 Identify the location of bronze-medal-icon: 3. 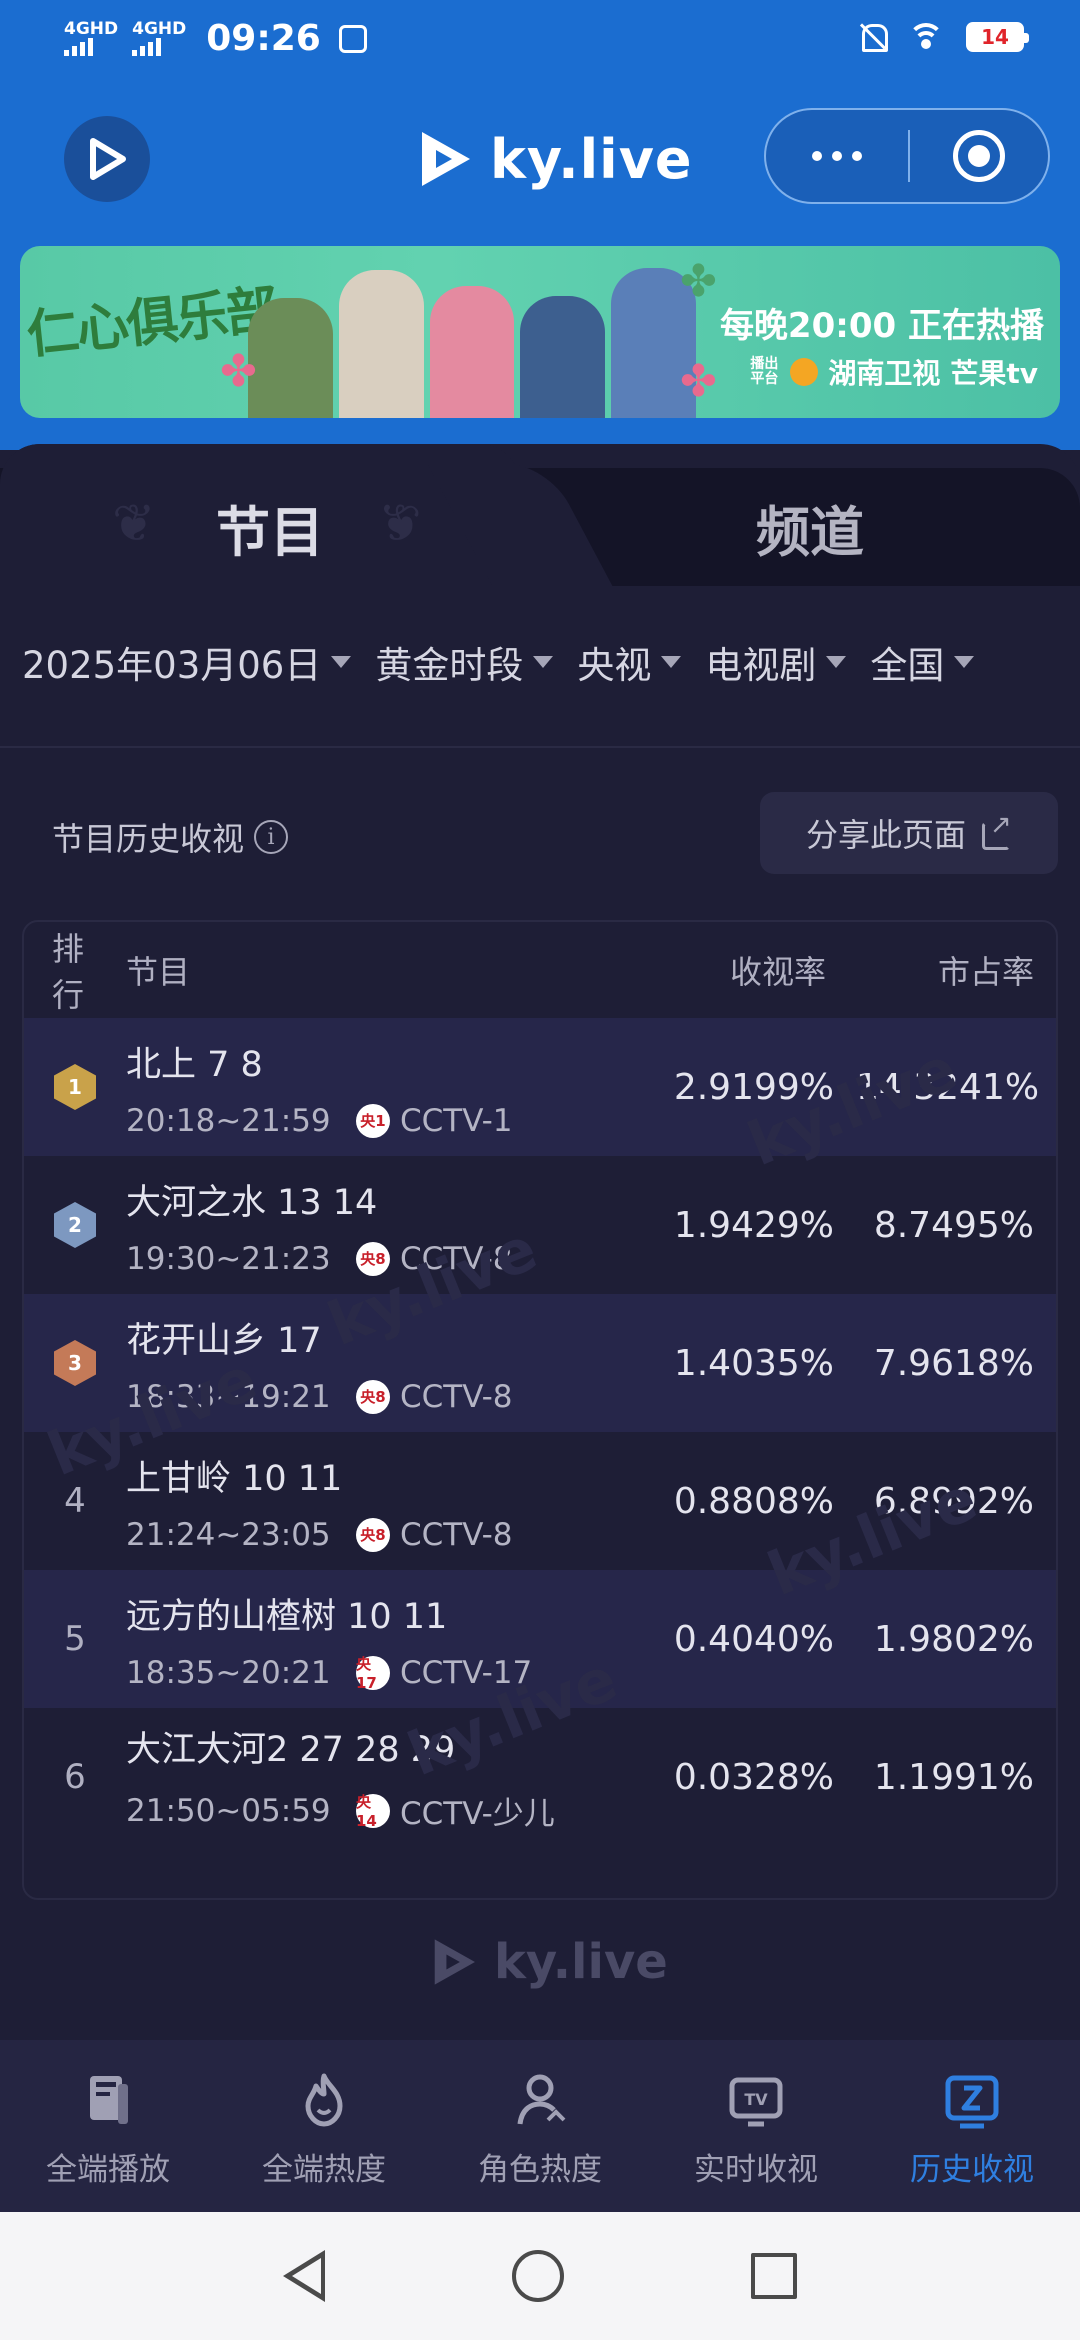
(75, 1363).